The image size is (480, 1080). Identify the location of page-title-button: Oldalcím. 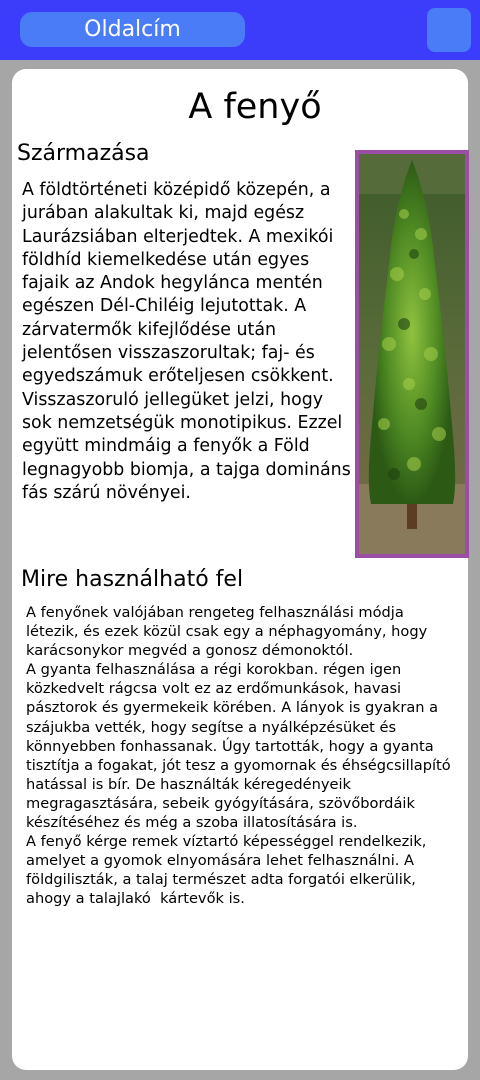
(132, 29).